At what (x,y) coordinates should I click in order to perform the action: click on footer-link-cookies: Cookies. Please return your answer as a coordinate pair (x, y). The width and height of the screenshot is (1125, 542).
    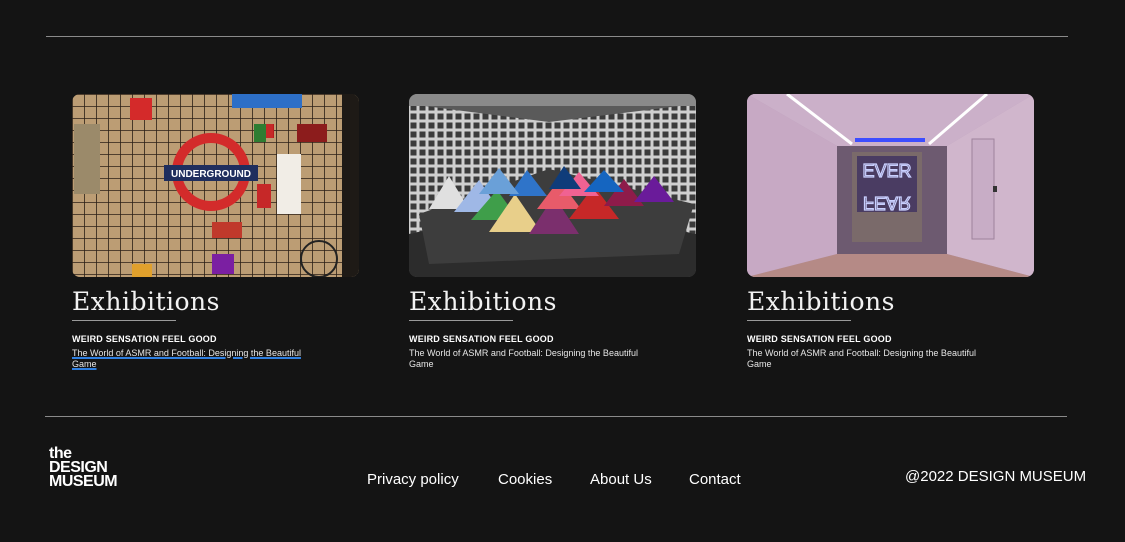
    Looking at the image, I should click on (525, 479).